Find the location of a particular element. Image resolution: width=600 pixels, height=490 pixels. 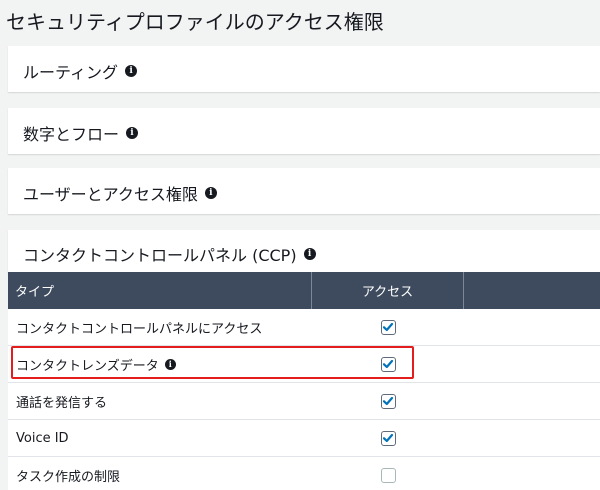

table-row: 通話を発信する is located at coordinates (304, 401).